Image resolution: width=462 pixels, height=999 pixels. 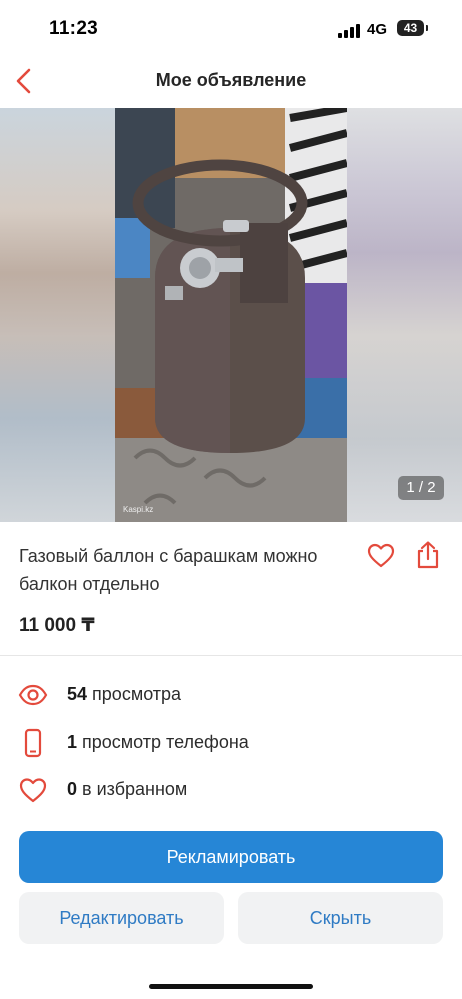 I want to click on listing-price: 11 000 ₸, so click(x=57, y=625).